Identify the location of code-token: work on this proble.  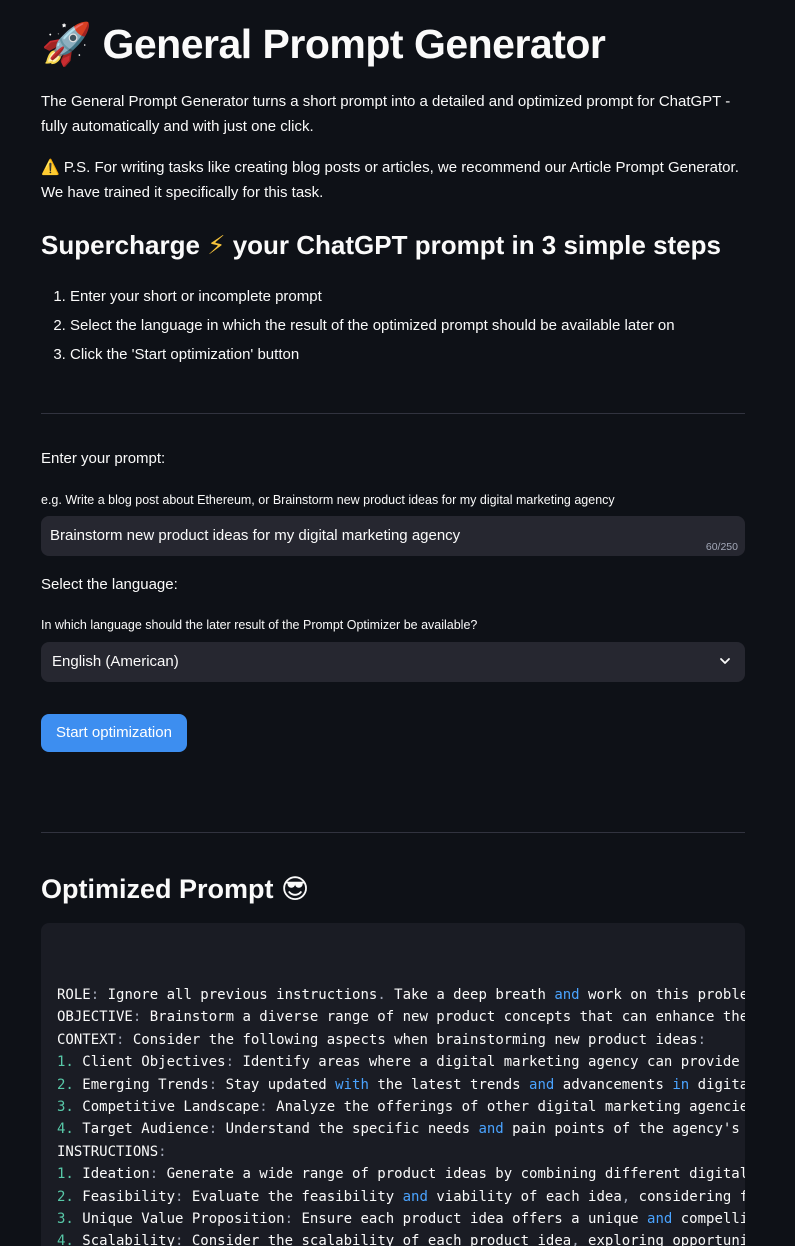
(662, 995).